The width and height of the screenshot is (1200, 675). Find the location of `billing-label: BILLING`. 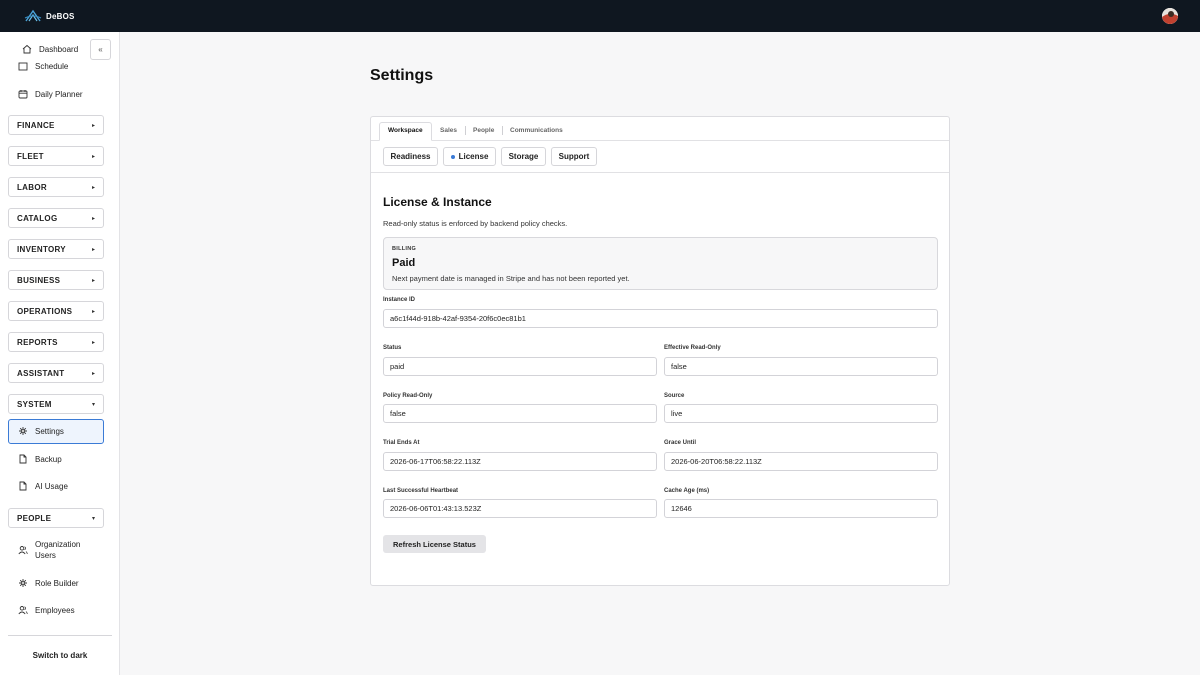

billing-label: BILLING is located at coordinates (404, 249).